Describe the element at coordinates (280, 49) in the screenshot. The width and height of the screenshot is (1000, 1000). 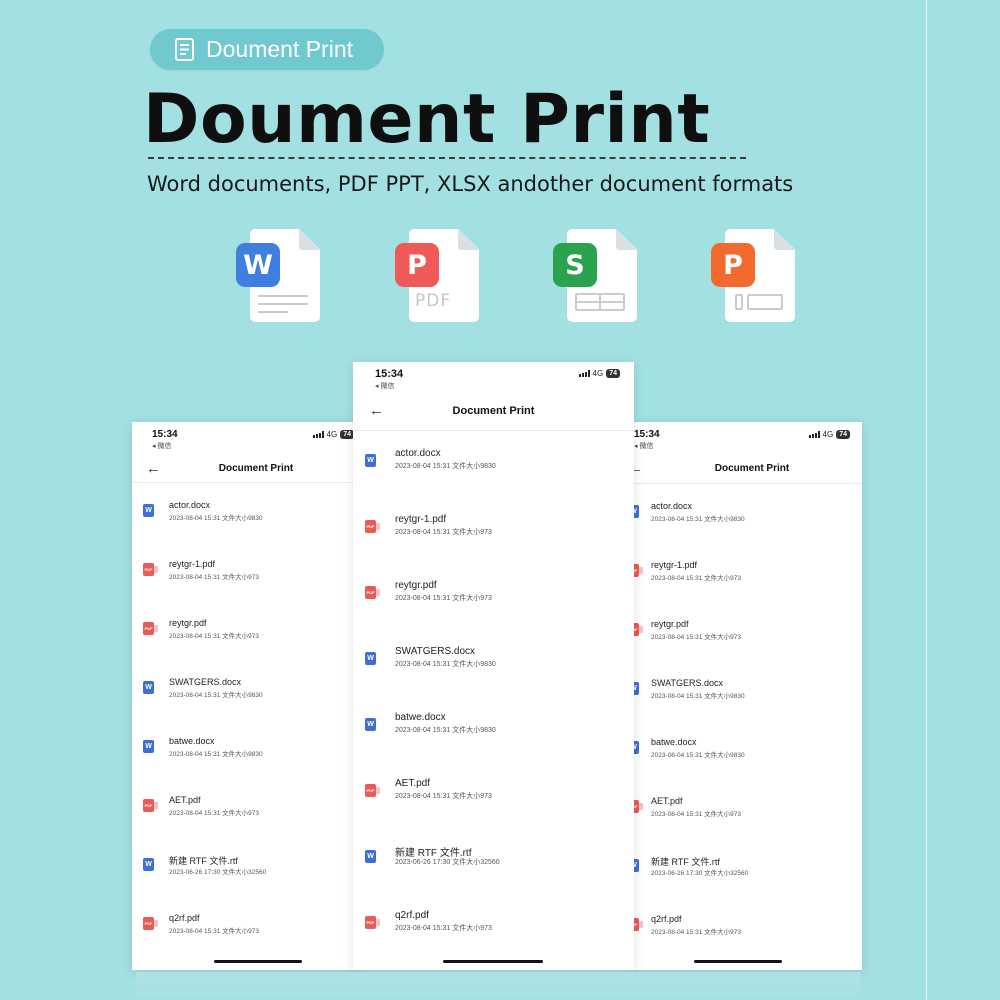
I see `section-badge-label: Doument Print` at that location.